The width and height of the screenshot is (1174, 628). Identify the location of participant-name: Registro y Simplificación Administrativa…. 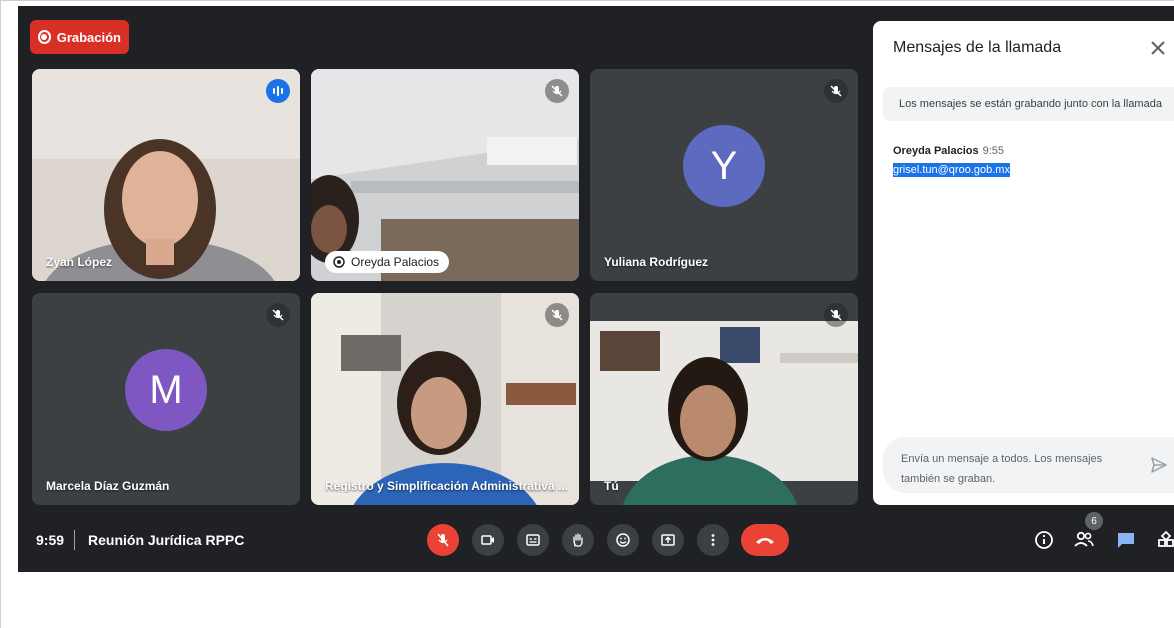
(446, 486).